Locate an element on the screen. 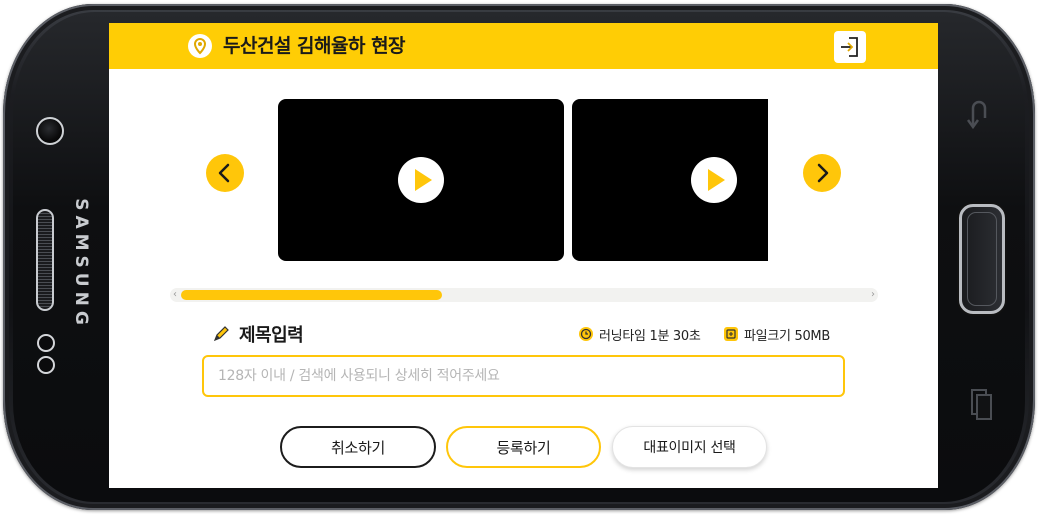  cancel-button: 취소하기 is located at coordinates (358, 447).